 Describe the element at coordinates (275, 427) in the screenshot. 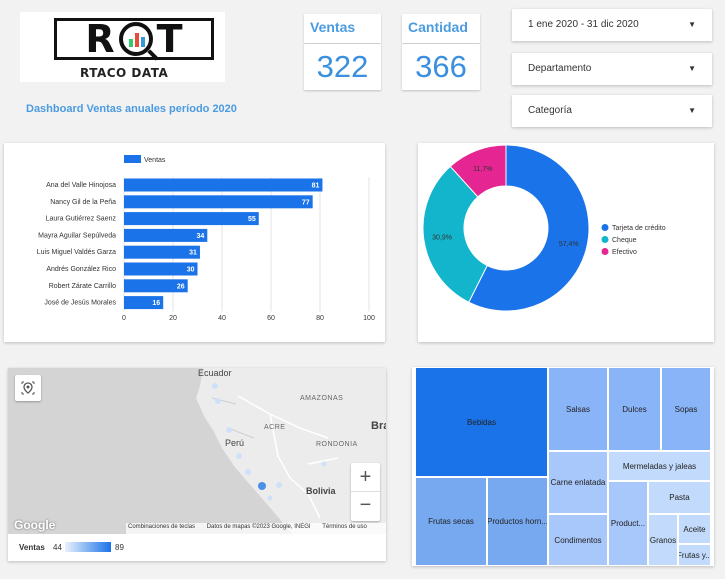

I see `map-label-acre: ACRE` at that location.